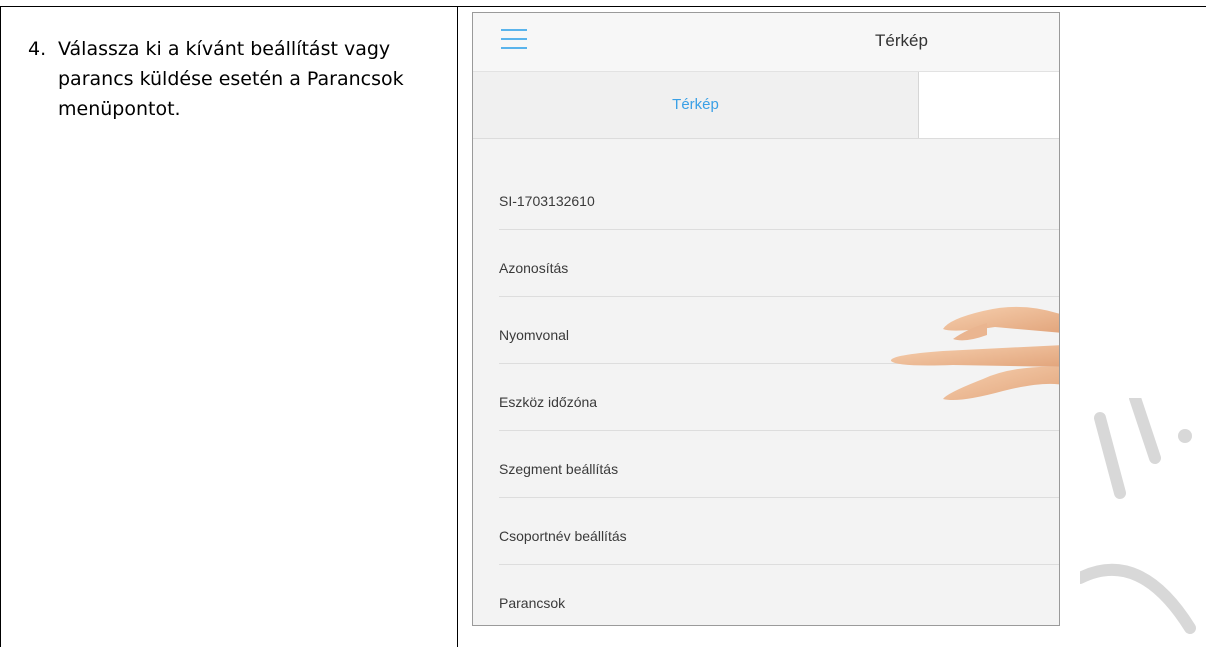 The image size is (1206, 658). Describe the element at coordinates (779, 595) in the screenshot. I see `menu-item-parancsok: Parancsok` at that location.